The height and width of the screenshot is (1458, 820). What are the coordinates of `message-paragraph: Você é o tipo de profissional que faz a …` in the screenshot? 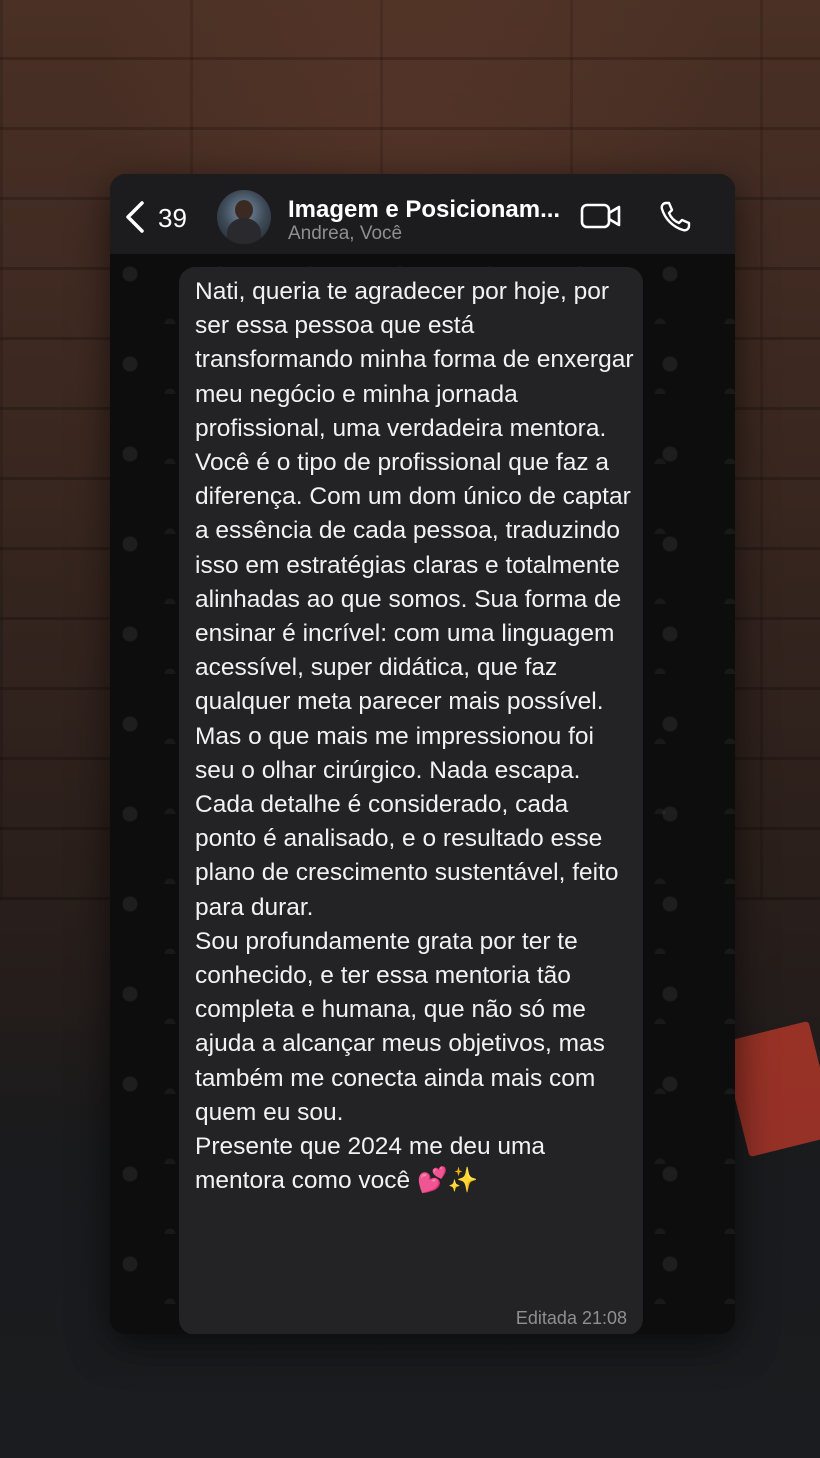 It's located at (413, 582).